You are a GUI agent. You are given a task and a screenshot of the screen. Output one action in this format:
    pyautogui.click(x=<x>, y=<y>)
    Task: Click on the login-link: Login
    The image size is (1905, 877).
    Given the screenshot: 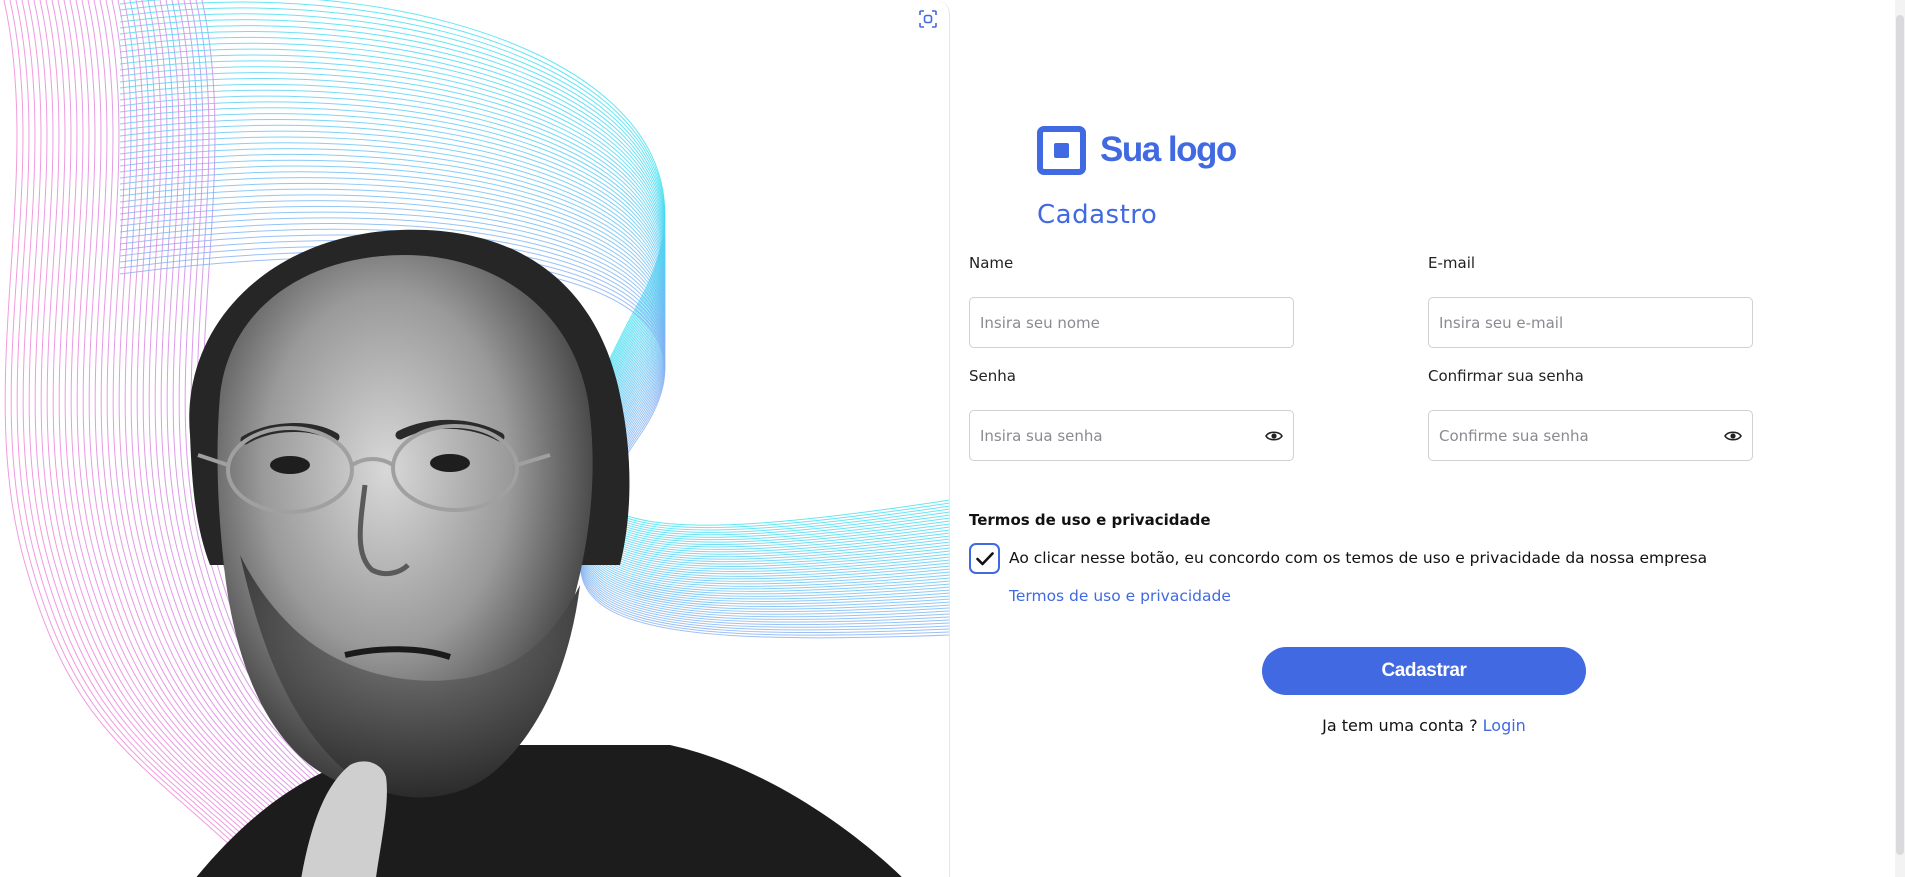 What is the action you would take?
    pyautogui.click(x=1504, y=725)
    